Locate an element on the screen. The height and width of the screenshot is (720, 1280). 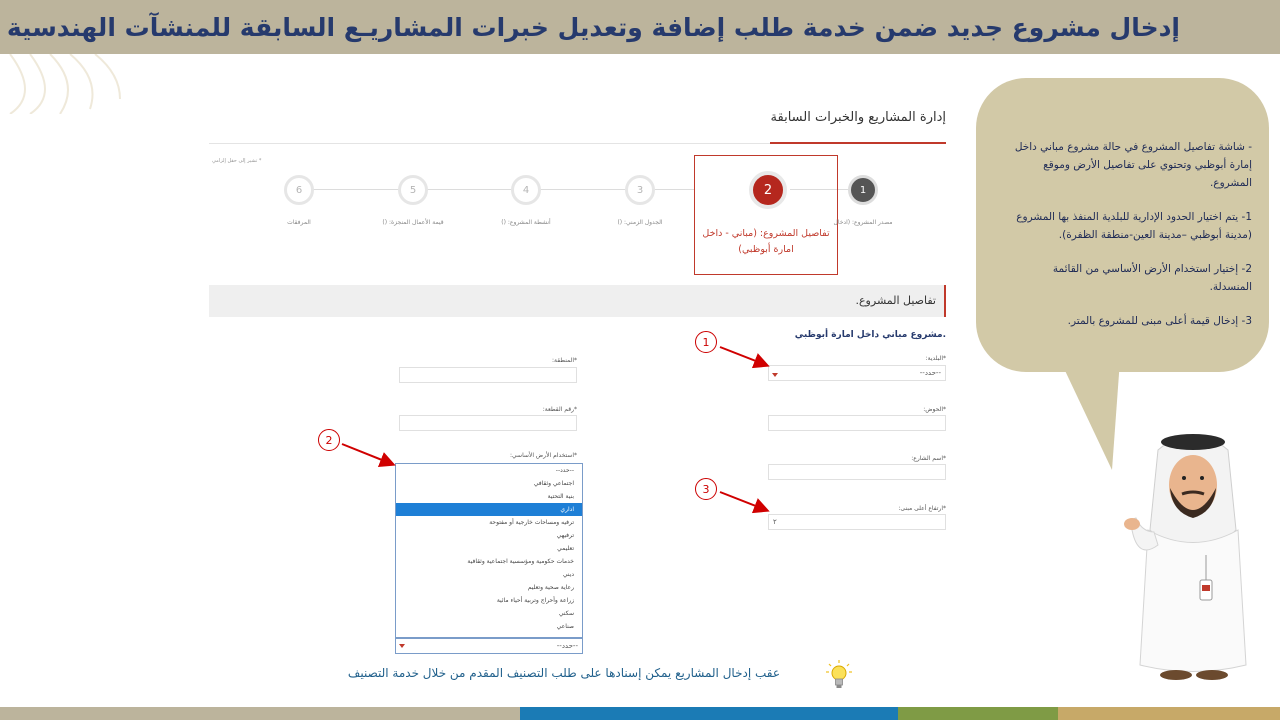
step-2-circle: 2 is located at coordinates (768, 190).